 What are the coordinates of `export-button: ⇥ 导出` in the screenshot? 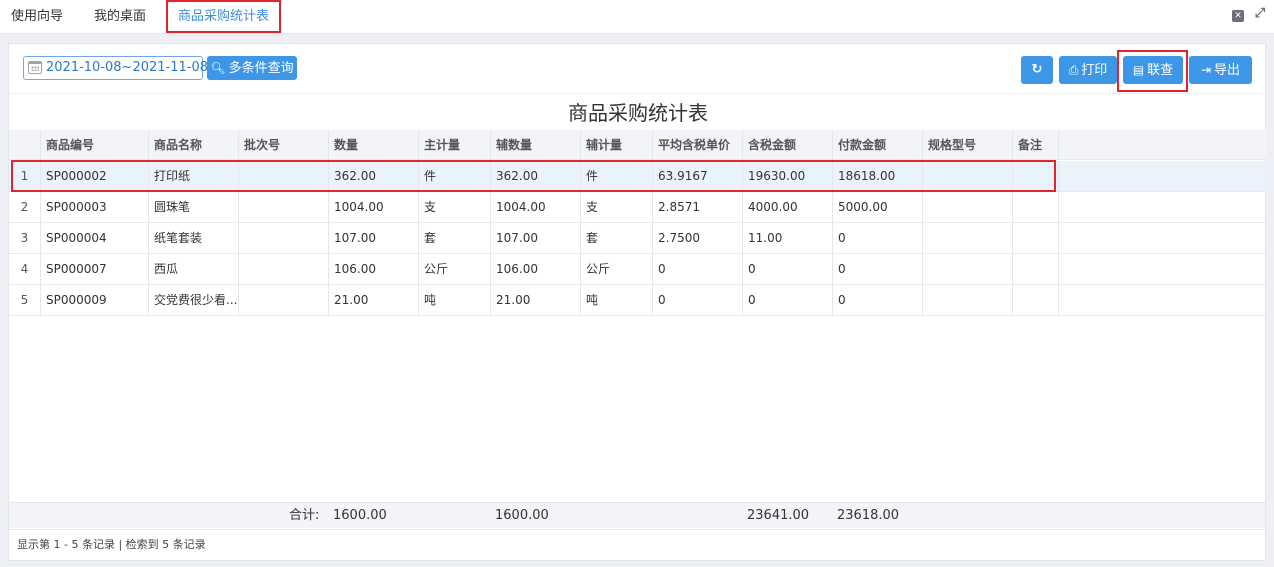 It's located at (1220, 70).